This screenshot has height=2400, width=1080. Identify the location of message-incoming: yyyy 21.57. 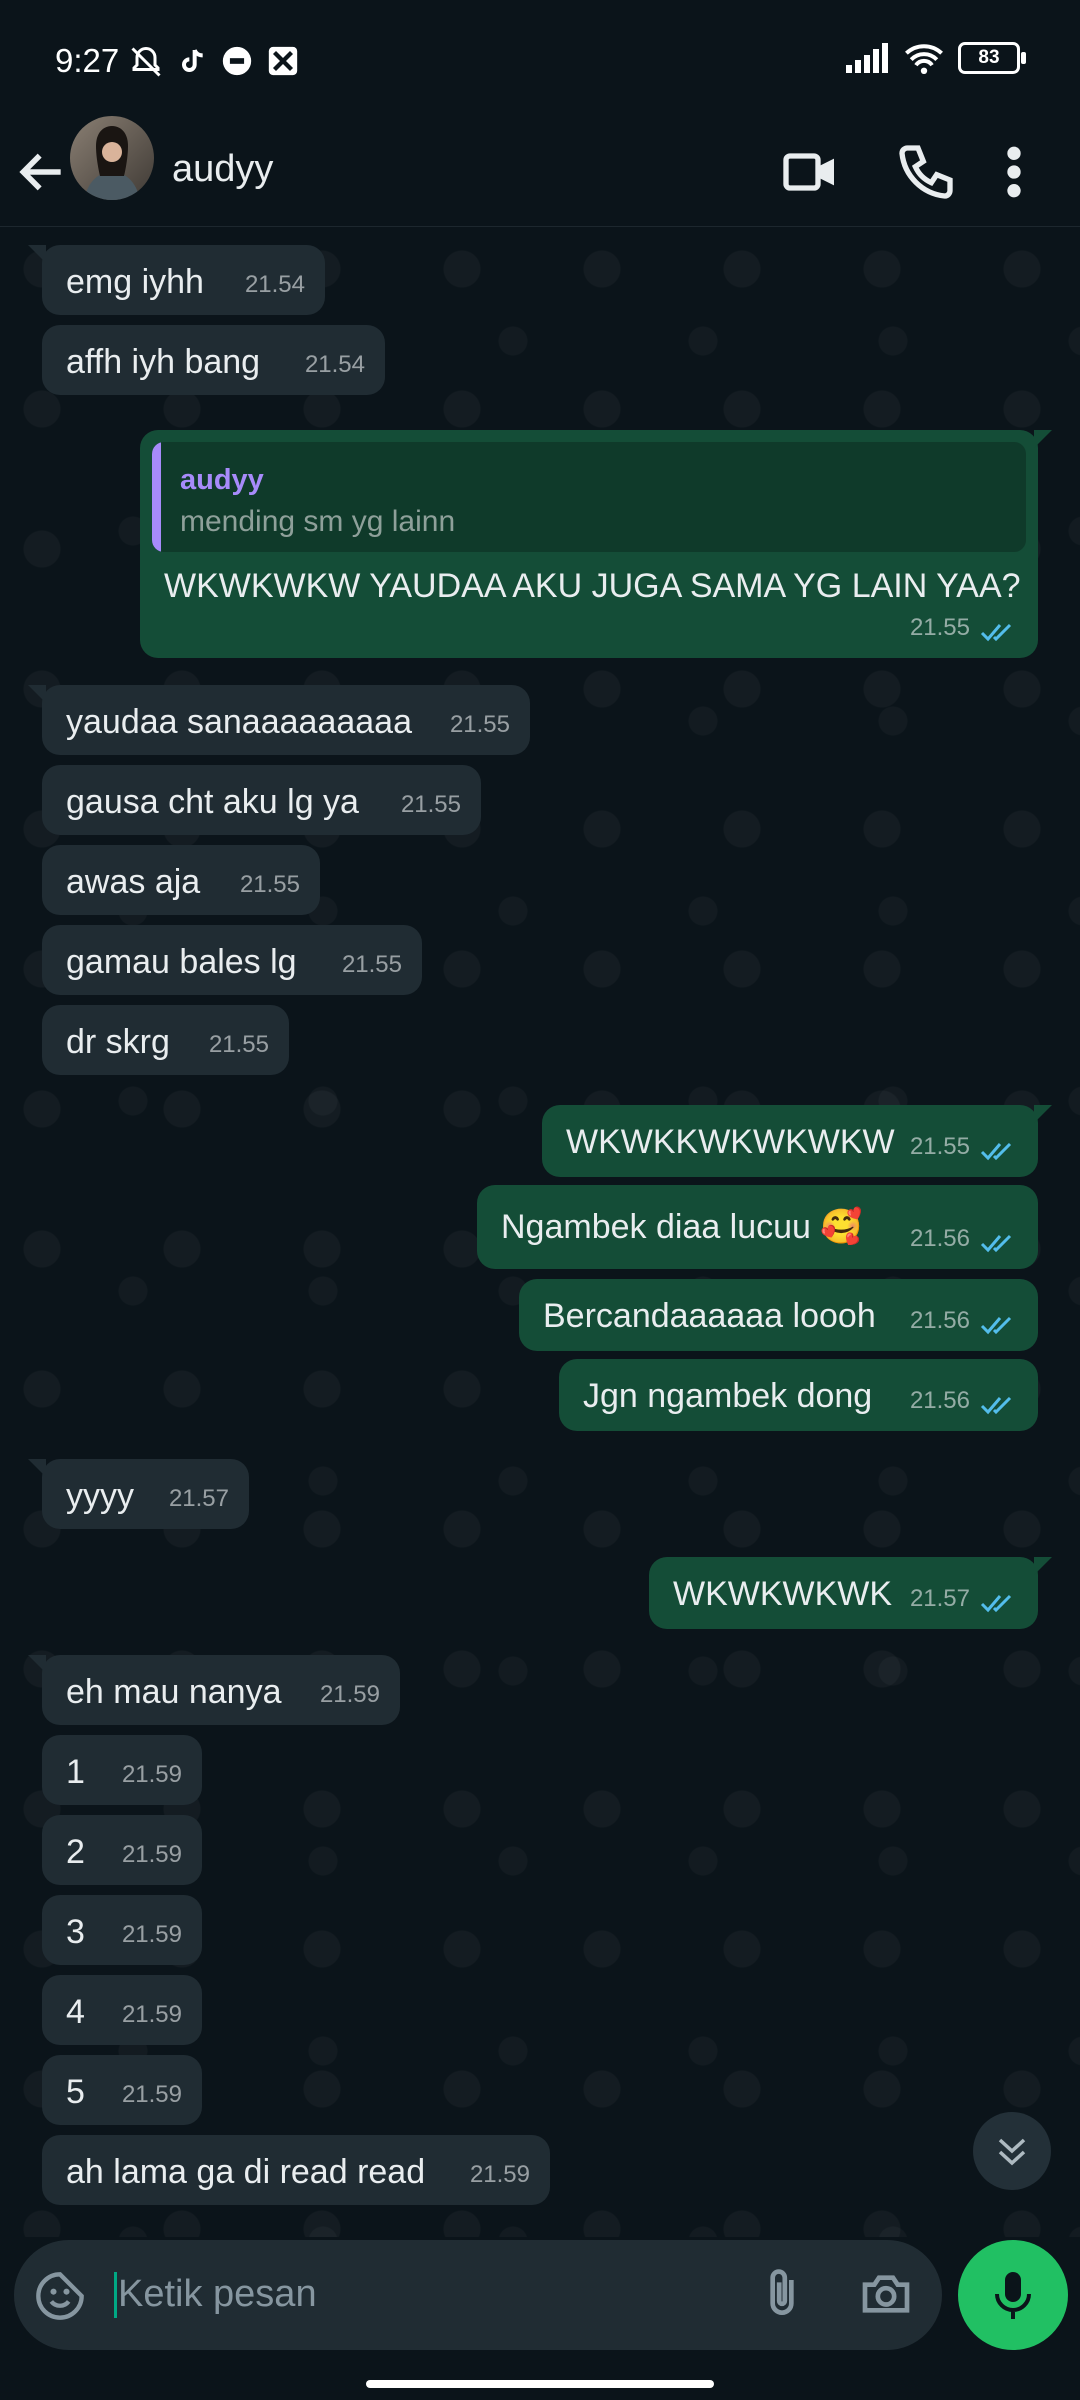
(138, 1494).